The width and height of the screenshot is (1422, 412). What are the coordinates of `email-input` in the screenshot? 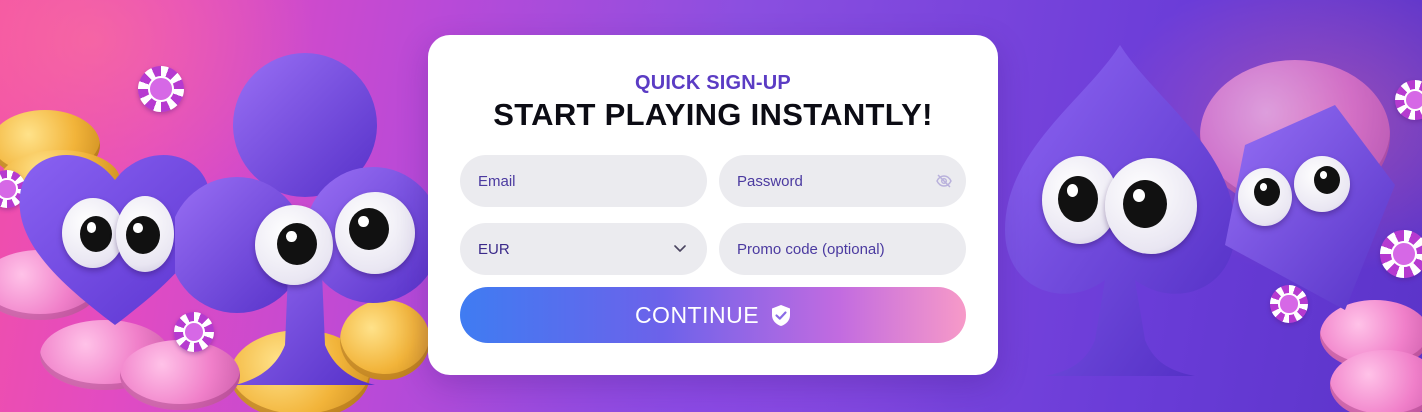 It's located at (583, 181).